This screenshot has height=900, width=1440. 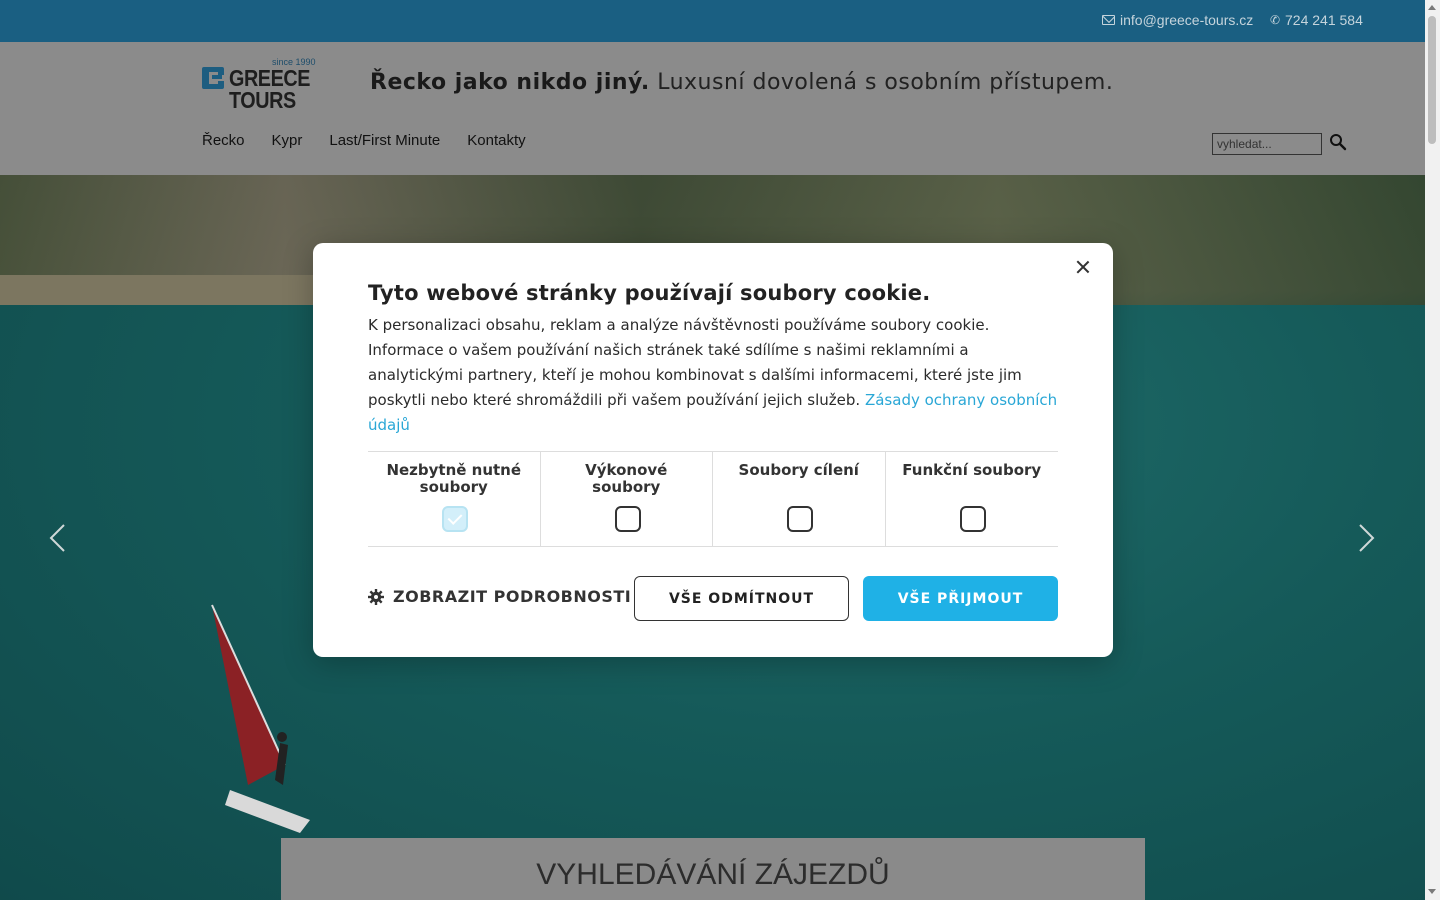 I want to click on gear-icon, so click(x=376, y=596).